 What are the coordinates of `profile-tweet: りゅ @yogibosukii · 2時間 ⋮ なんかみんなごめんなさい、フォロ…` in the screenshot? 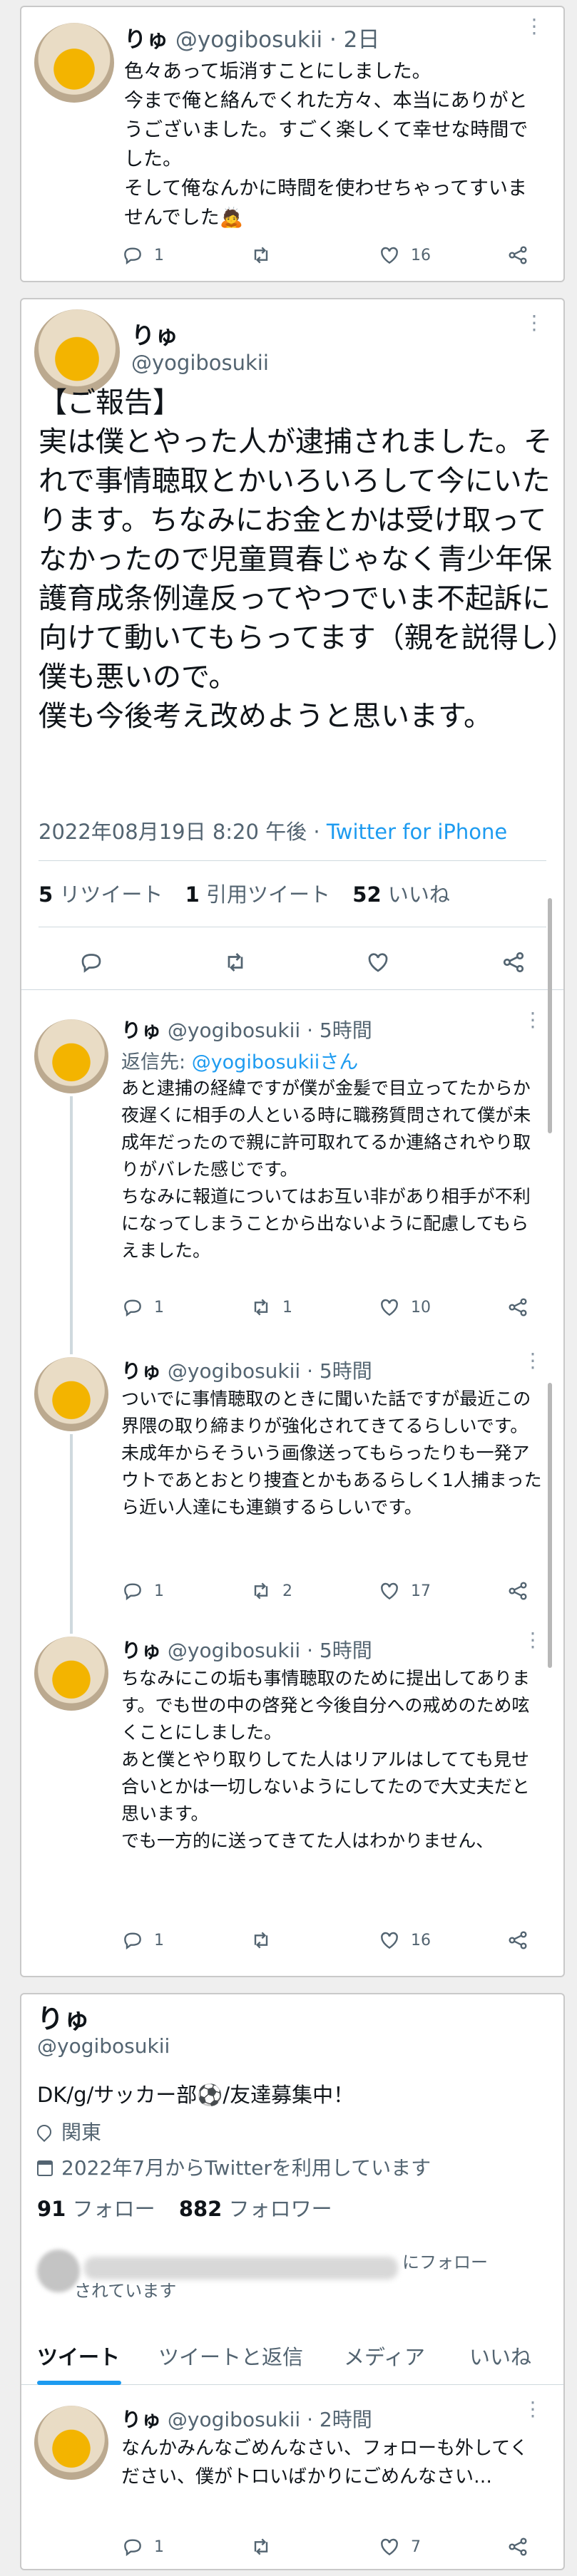 It's located at (292, 2477).